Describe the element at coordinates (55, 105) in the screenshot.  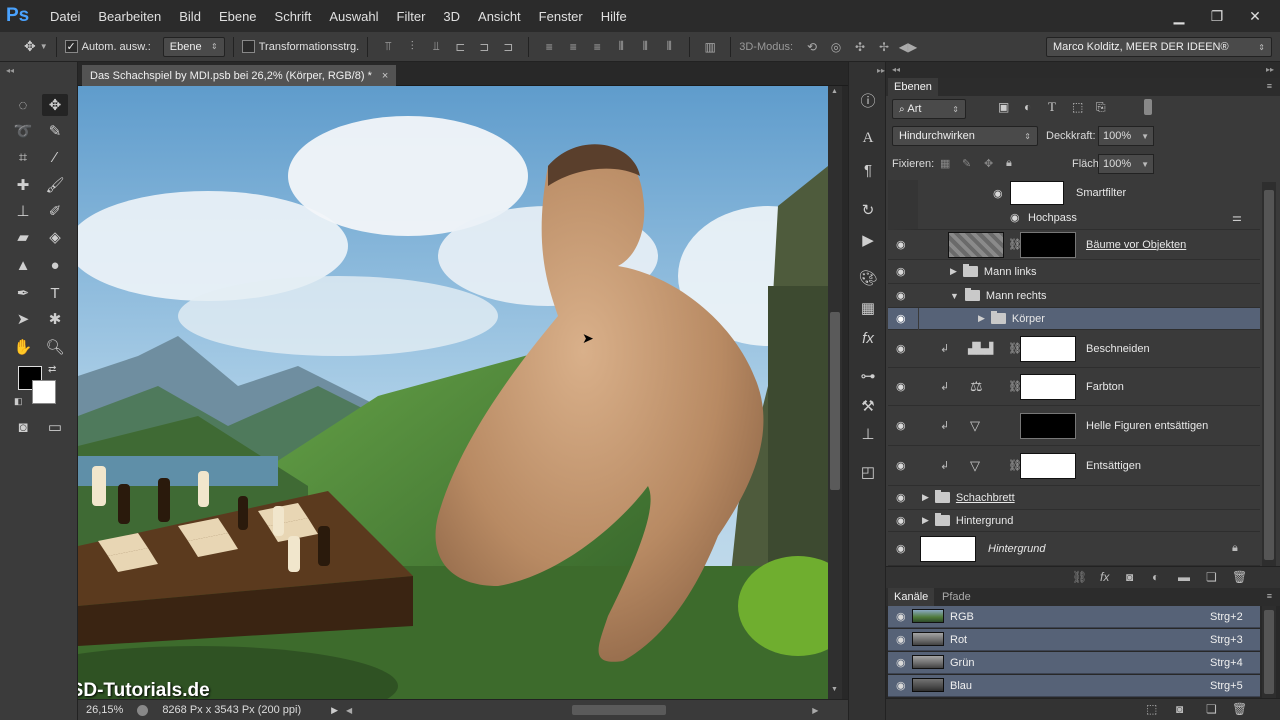
I see `move-tool-icon: ✥` at that location.